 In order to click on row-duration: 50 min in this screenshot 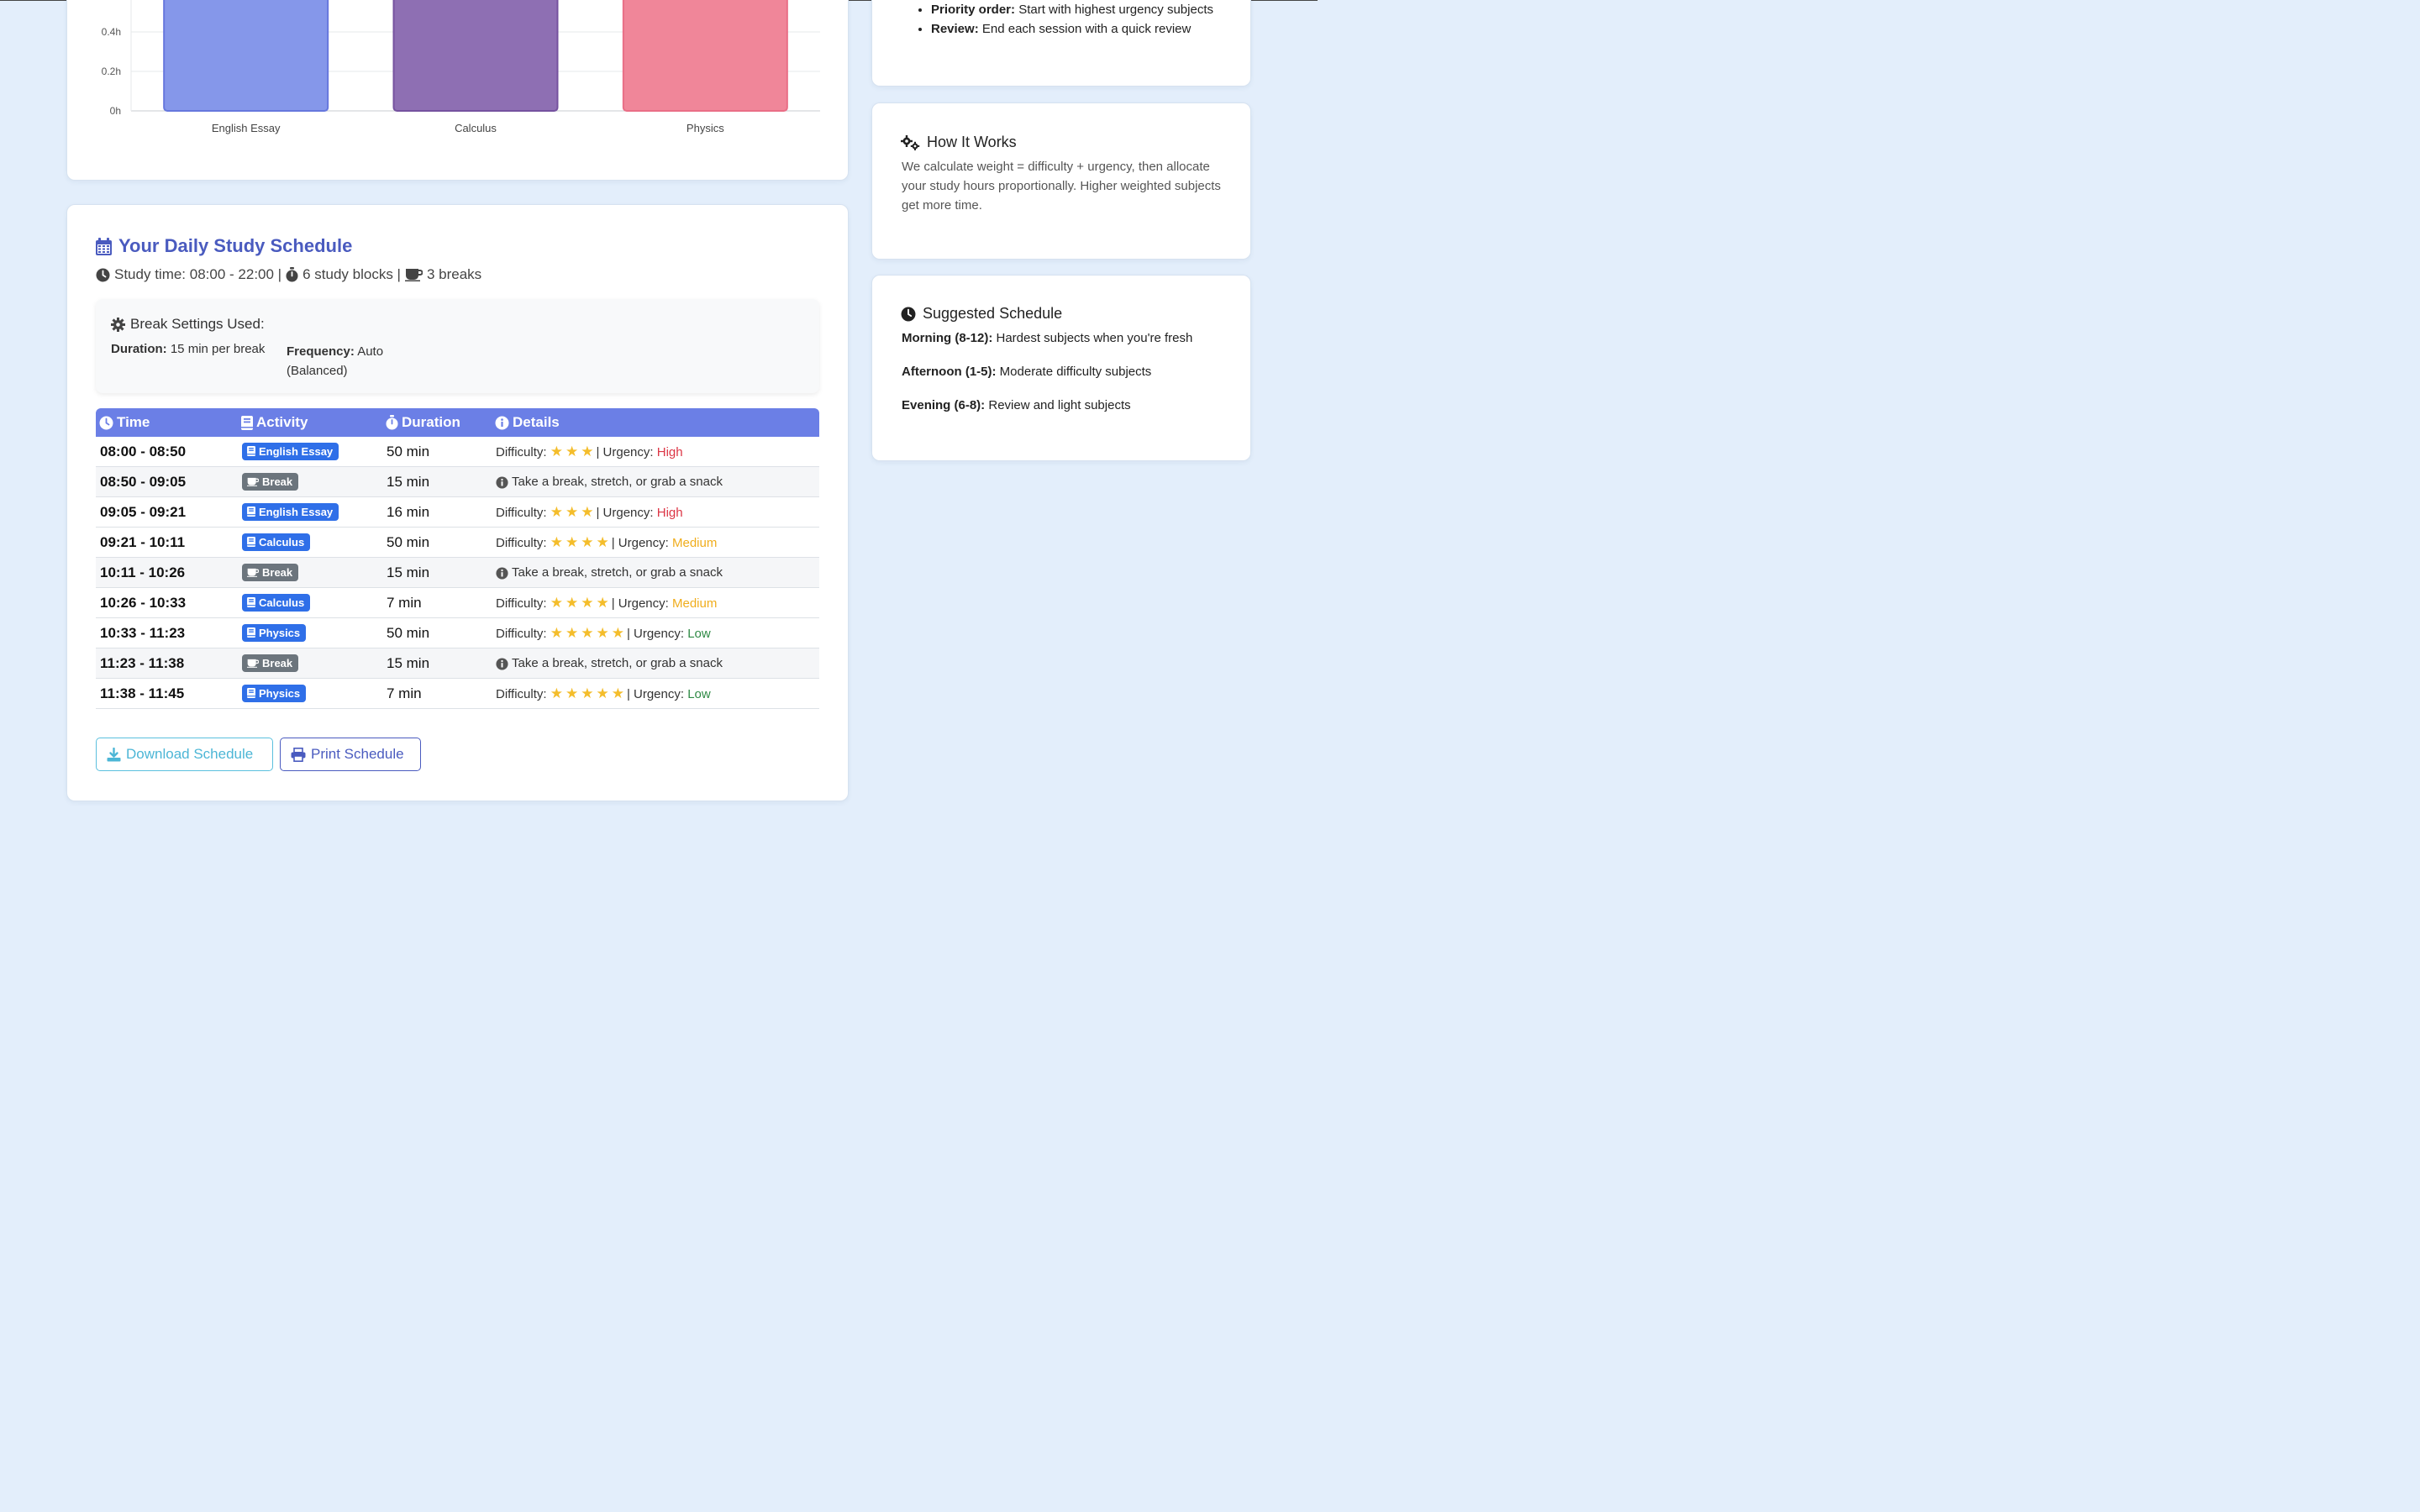, I will do `click(437, 542)`.